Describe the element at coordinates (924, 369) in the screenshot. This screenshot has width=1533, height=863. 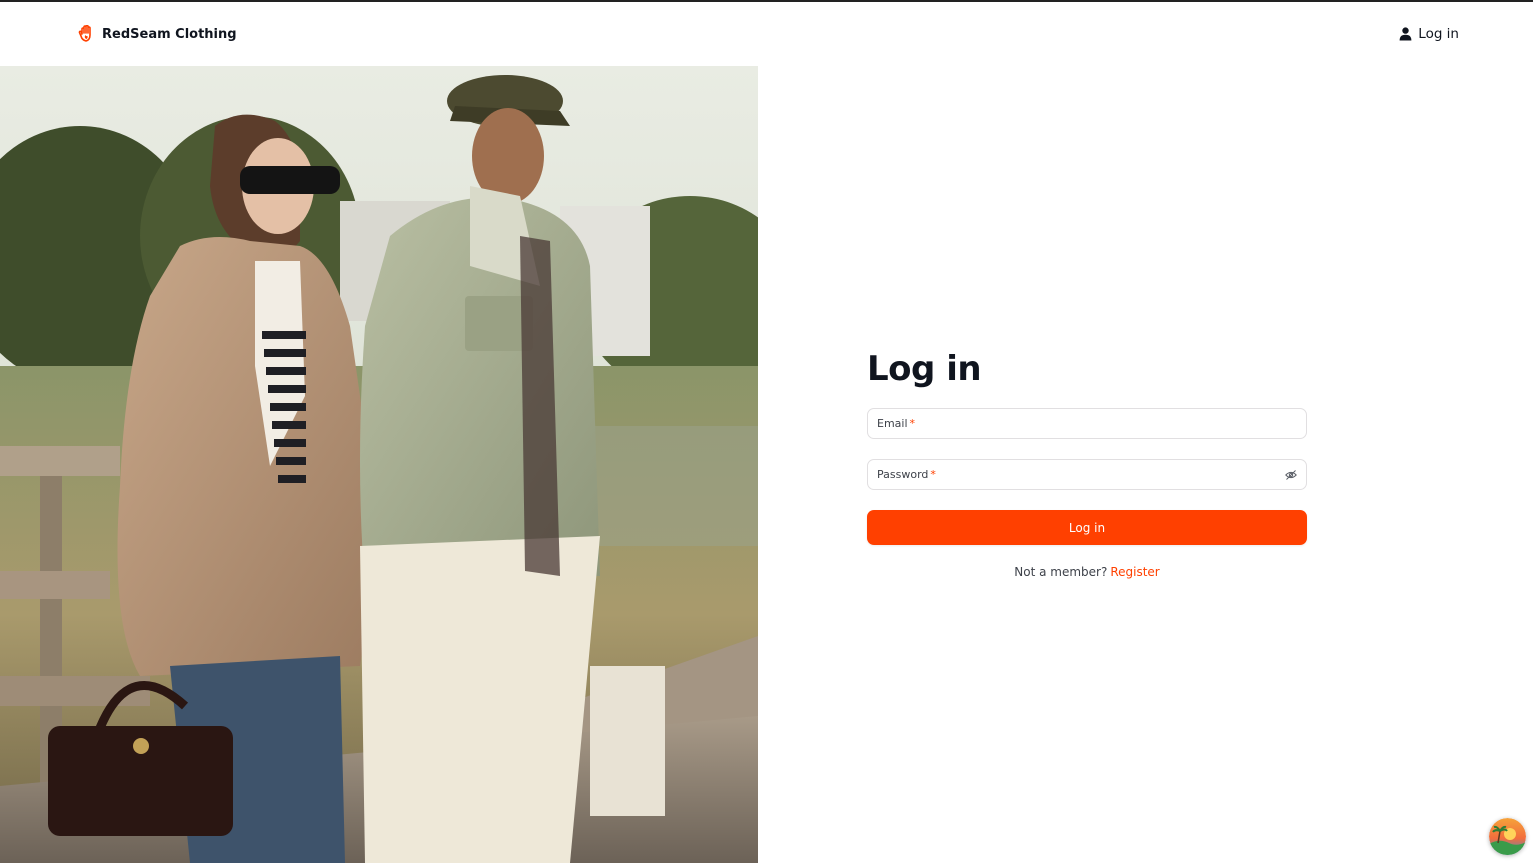
I see `page-title: Log in` at that location.